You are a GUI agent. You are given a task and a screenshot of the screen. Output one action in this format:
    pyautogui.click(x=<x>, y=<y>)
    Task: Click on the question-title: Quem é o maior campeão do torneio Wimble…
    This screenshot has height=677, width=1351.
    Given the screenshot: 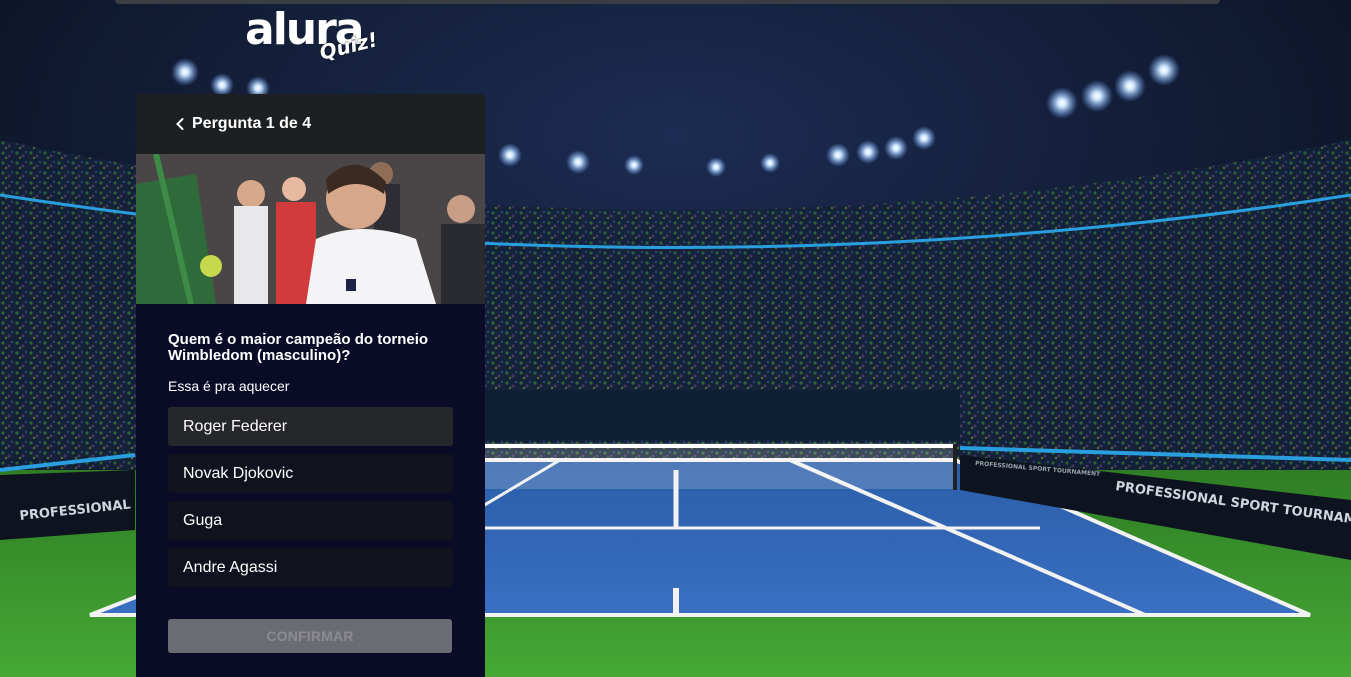 What is the action you would take?
    pyautogui.click(x=298, y=347)
    